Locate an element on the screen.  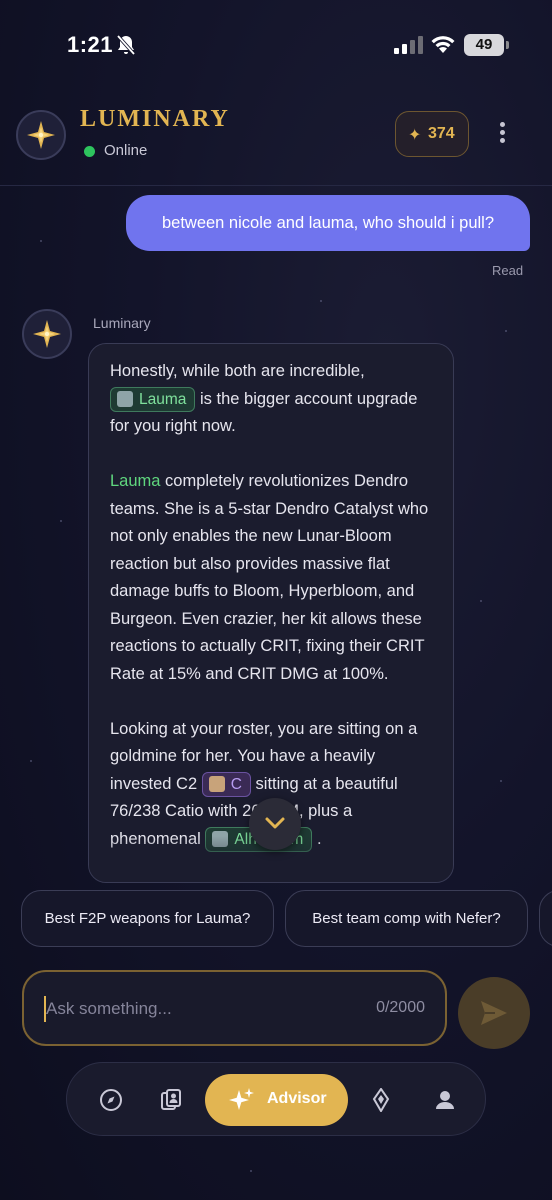
bot-name: Luminary is located at coordinates (122, 323).